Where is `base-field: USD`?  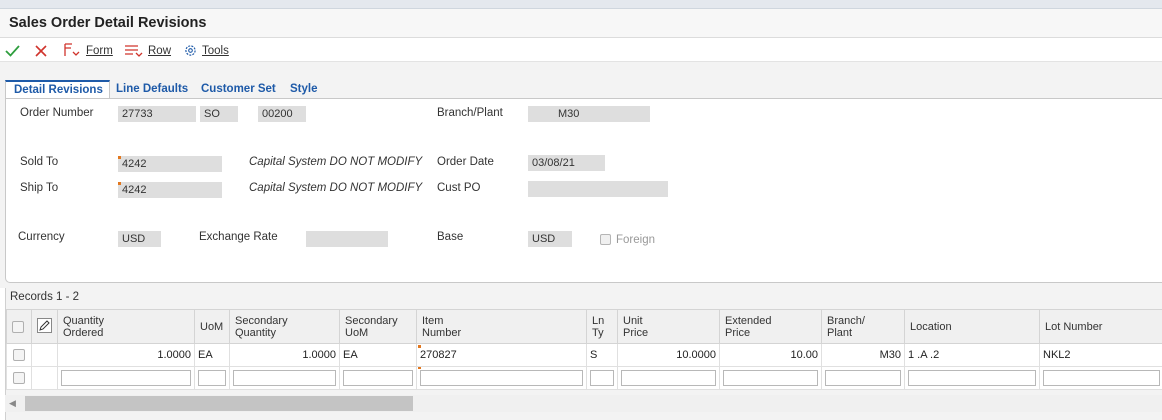
base-field: USD is located at coordinates (550, 239).